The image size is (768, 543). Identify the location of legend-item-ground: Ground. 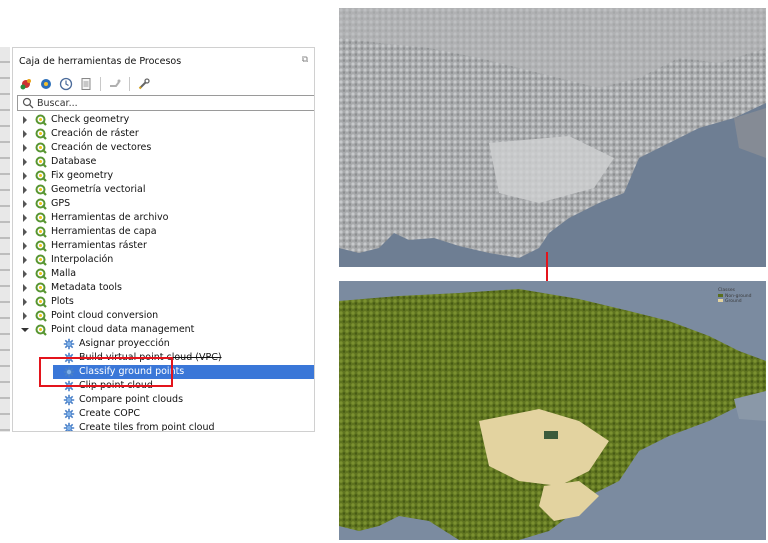
(735, 302).